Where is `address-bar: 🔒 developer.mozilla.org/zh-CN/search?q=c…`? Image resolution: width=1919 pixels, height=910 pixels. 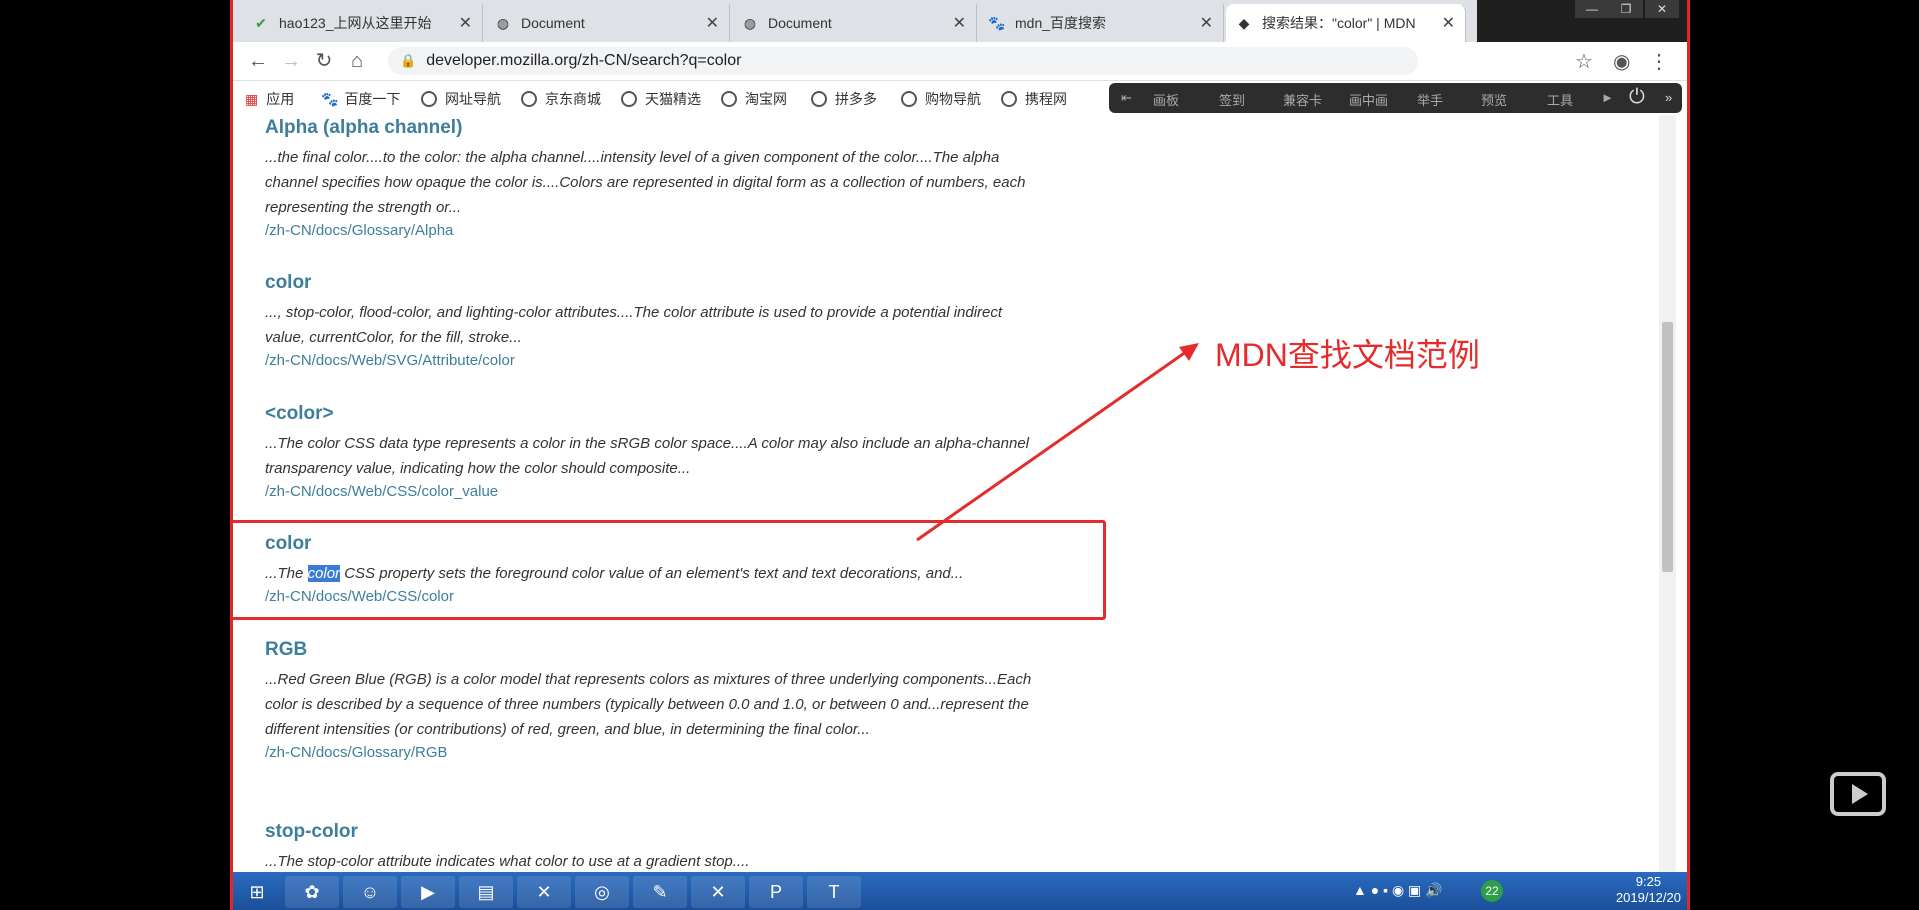 address-bar: 🔒 developer.mozilla.org/zh-CN/search?q=c… is located at coordinates (903, 61).